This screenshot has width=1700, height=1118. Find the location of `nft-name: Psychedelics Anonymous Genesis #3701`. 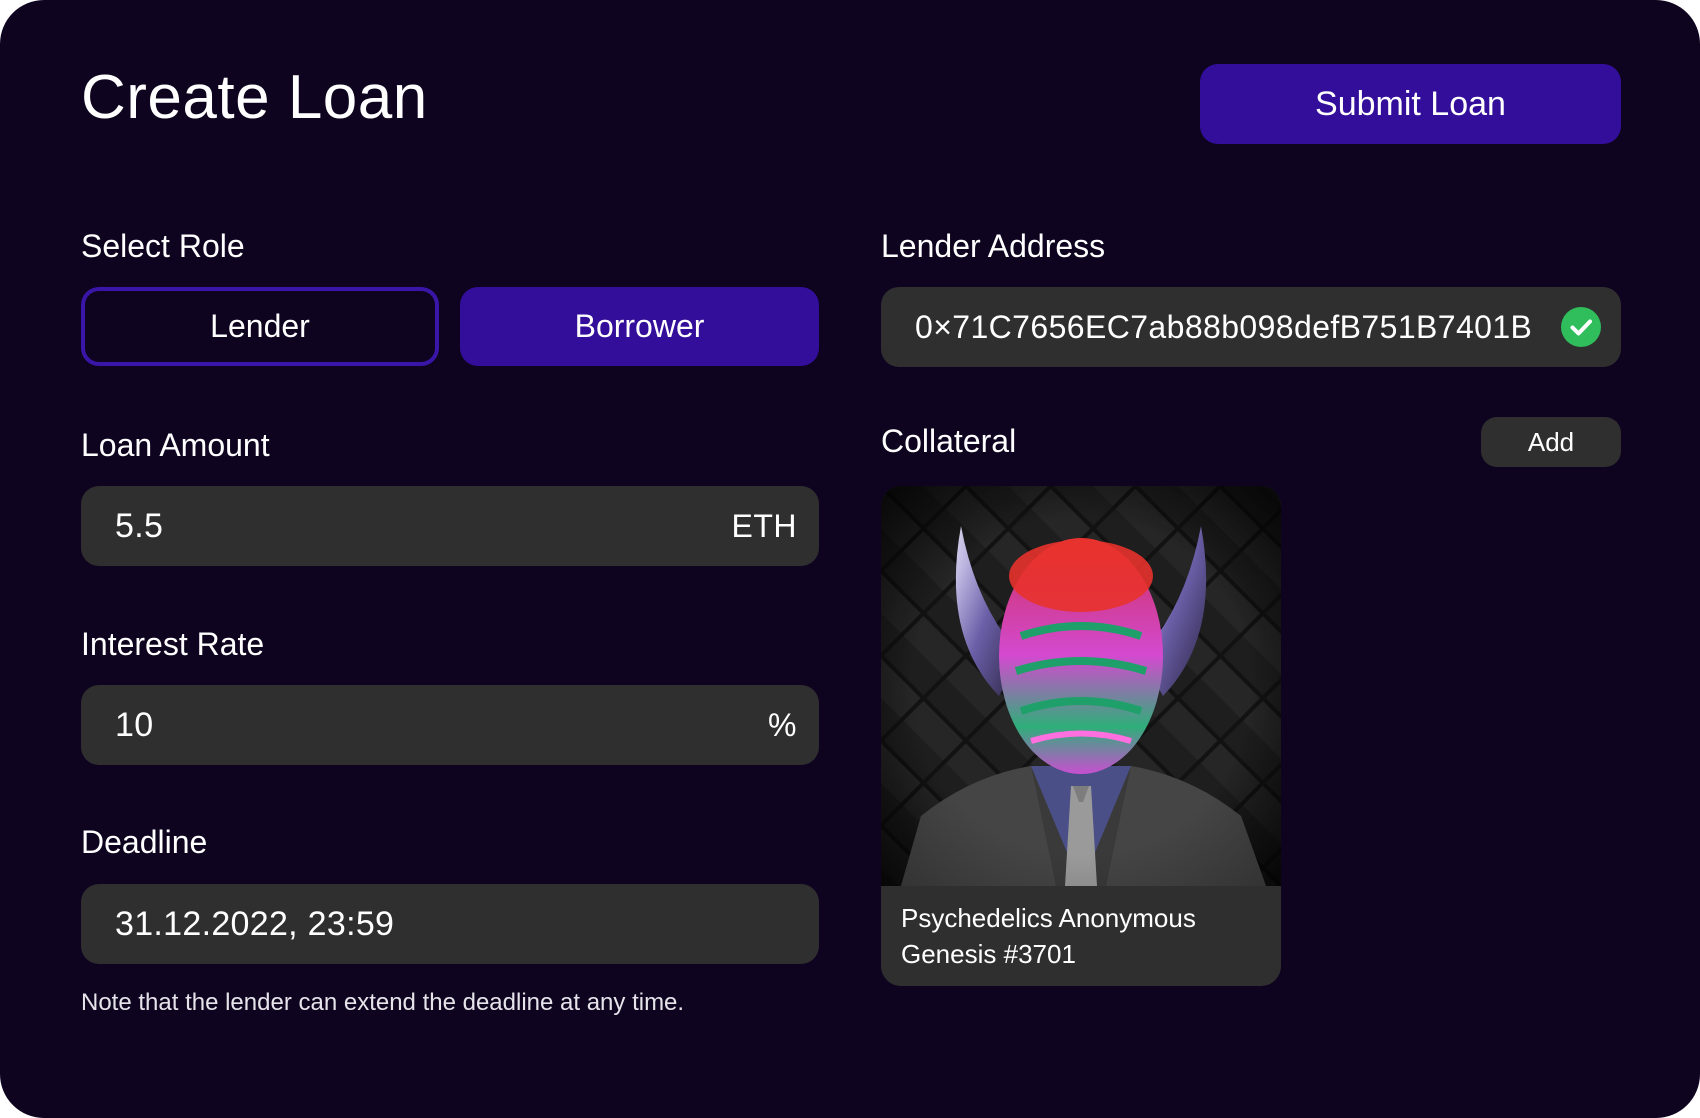

nft-name: Psychedelics Anonymous Genesis #3701 is located at coordinates (1081, 936).